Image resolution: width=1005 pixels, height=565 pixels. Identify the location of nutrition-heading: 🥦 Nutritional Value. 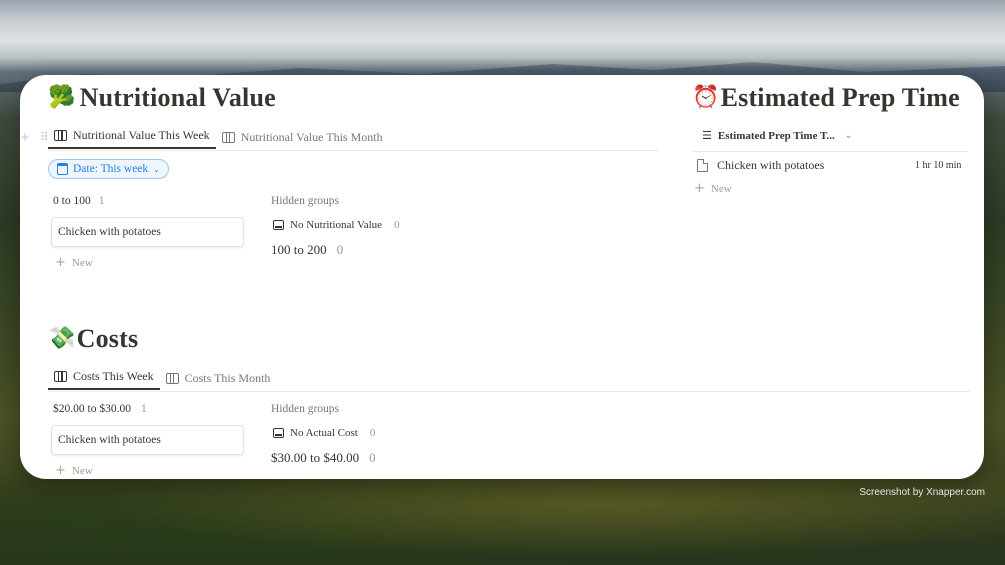
(162, 98).